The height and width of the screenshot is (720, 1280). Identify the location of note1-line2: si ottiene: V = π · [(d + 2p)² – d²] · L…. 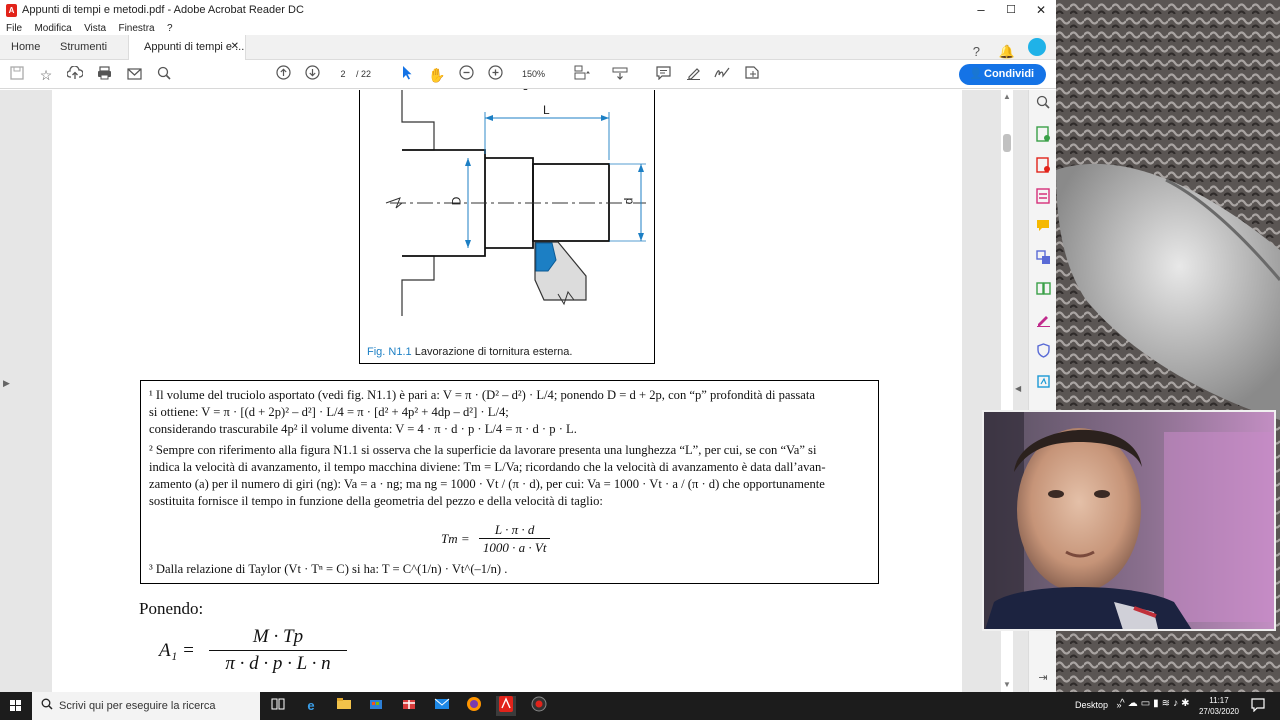
(329, 412).